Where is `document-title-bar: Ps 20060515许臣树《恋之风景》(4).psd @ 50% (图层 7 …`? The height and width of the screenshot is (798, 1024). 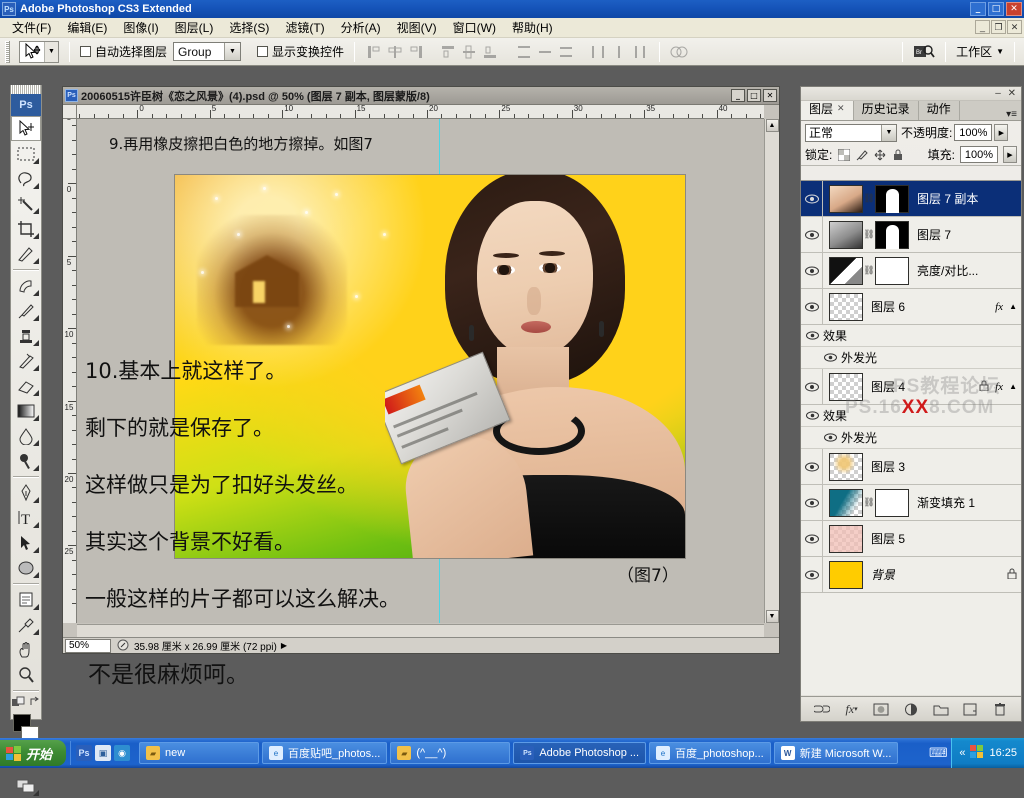
document-title-bar: Ps 20060515许臣树《恋之风景》(4).psd @ 50% (图层 7 … is located at coordinates (421, 96).